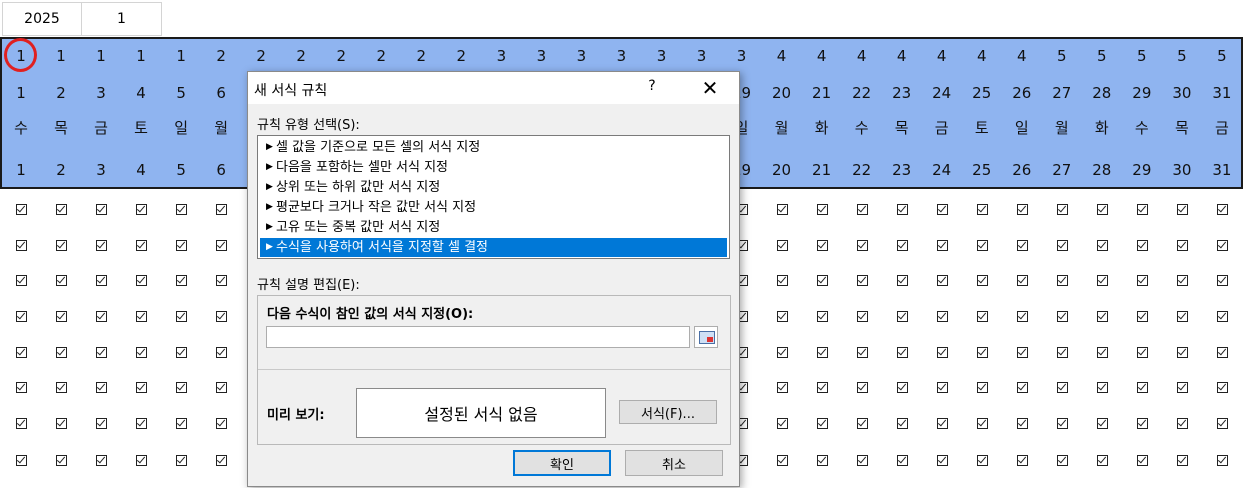 Image resolution: width=1245 pixels, height=488 pixels. I want to click on grid-cell: 25, so click(982, 170).